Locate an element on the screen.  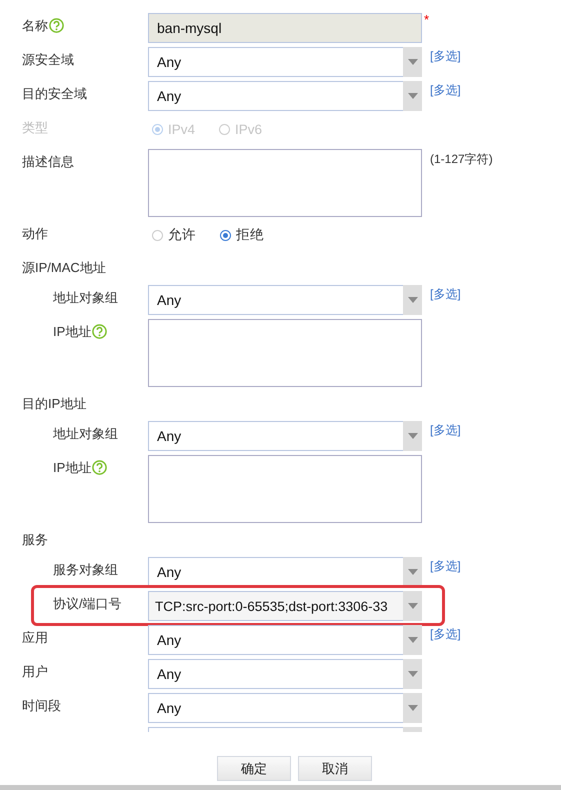
dropdown-field: TCP:src-port:0-65535;dst-port:3306-33 is located at coordinates (285, 606).